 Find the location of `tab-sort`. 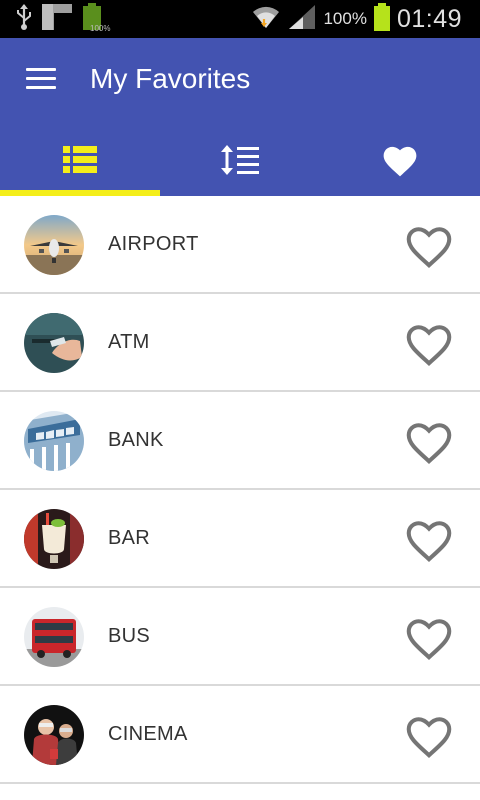

tab-sort is located at coordinates (240, 162).